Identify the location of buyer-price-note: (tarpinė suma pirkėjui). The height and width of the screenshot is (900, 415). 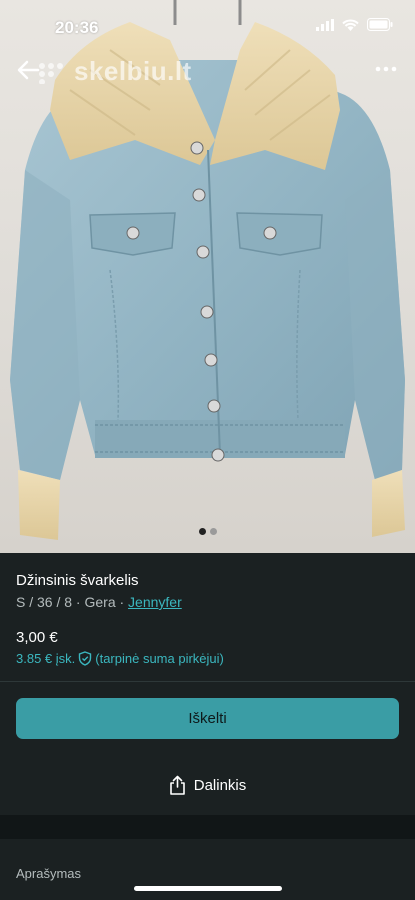
(159, 658).